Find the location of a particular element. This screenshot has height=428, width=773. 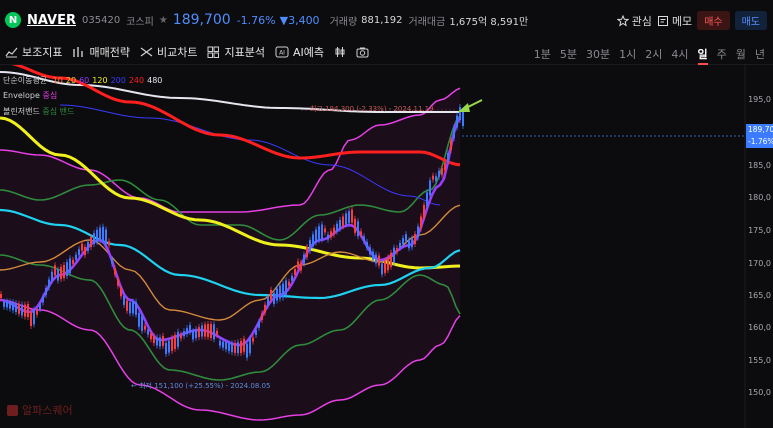

toolbar-compare-button: 비교차트 is located at coordinates (168, 52).